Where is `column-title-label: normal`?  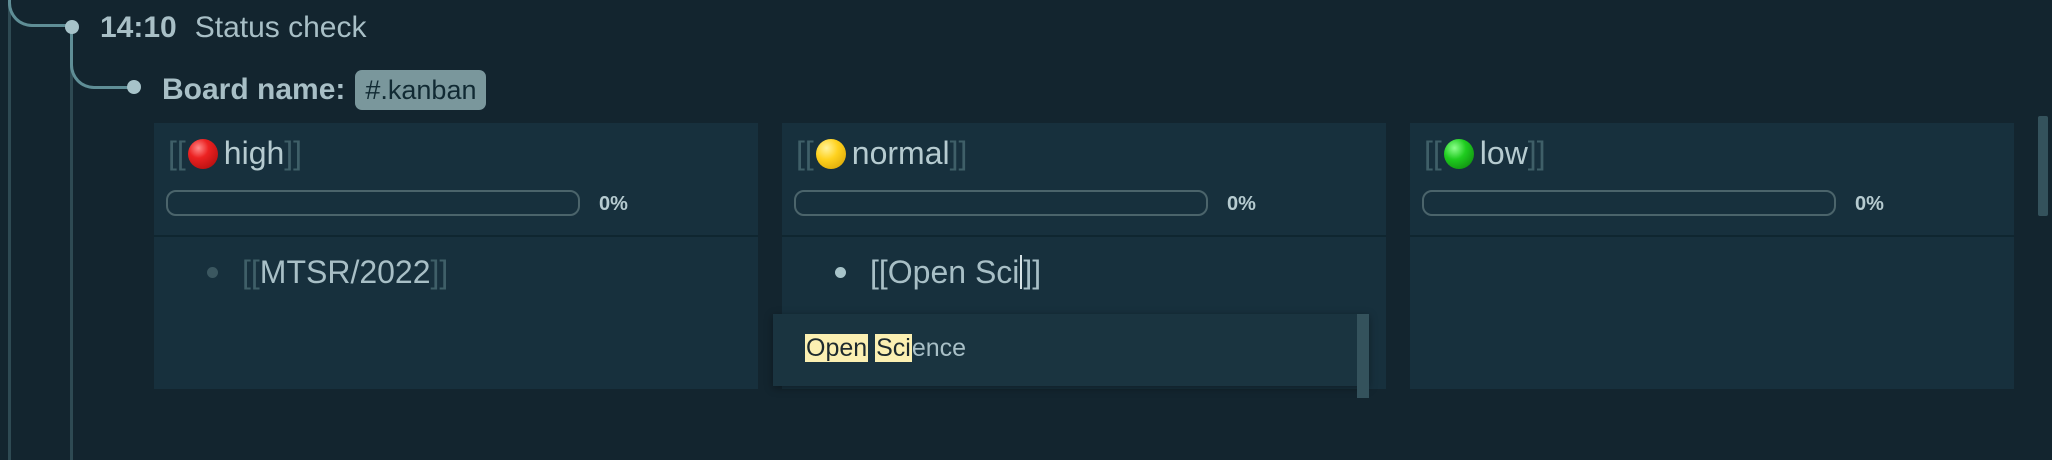 column-title-label: normal is located at coordinates (901, 153).